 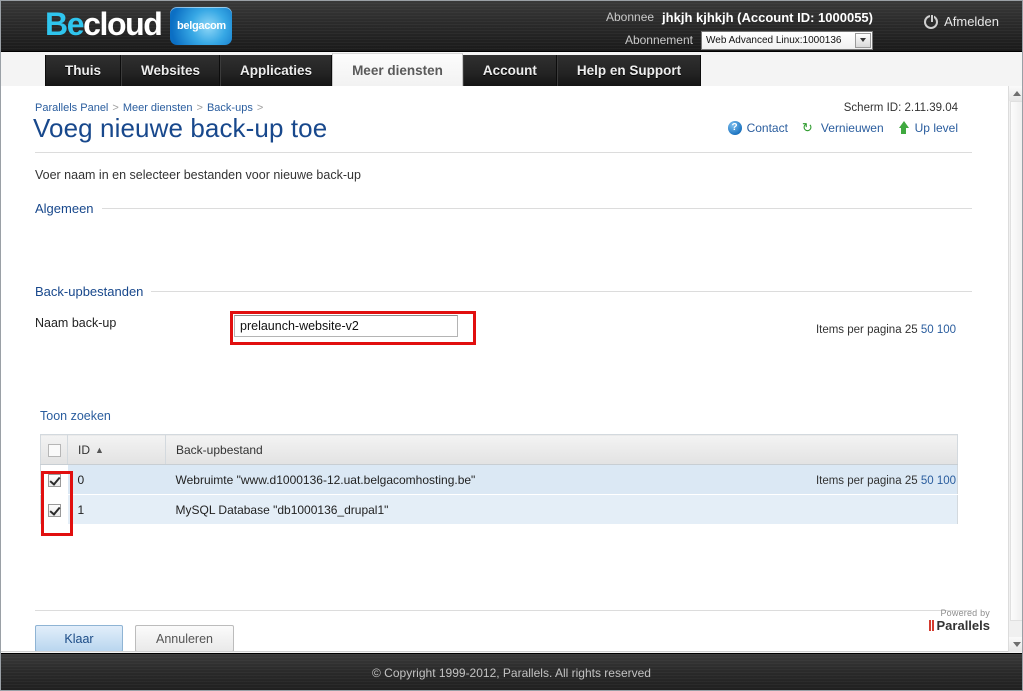 I want to click on contact-label: Contact, so click(x=767, y=128).